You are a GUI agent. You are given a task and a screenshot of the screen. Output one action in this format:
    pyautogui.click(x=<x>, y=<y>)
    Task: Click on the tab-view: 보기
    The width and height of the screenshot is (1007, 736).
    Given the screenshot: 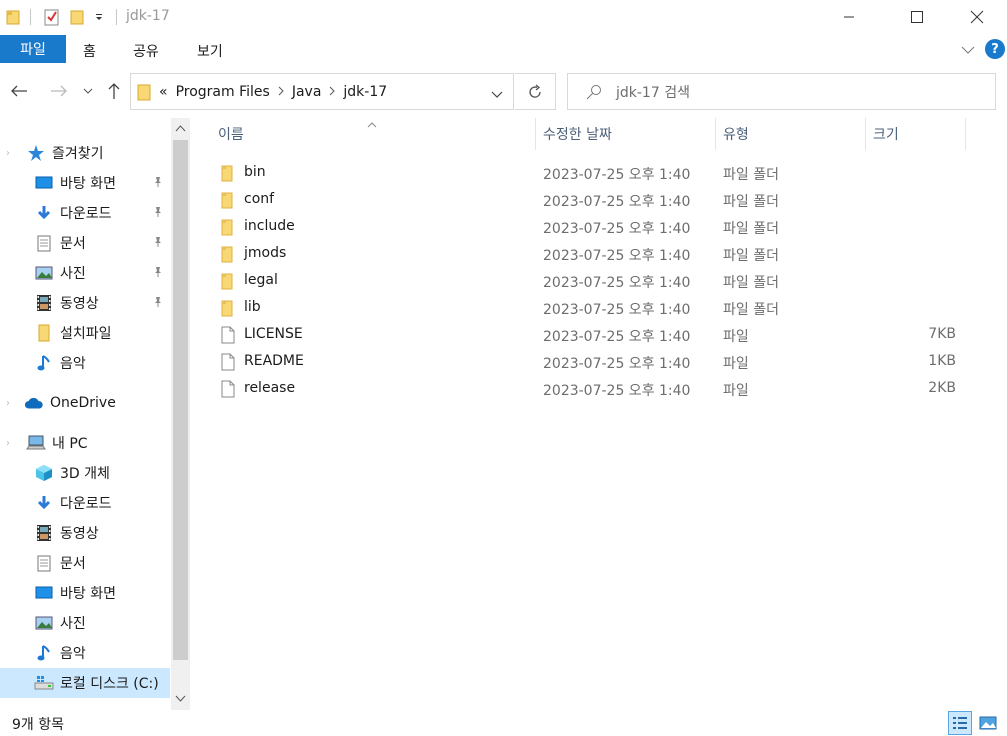 What is the action you would take?
    pyautogui.click(x=210, y=51)
    